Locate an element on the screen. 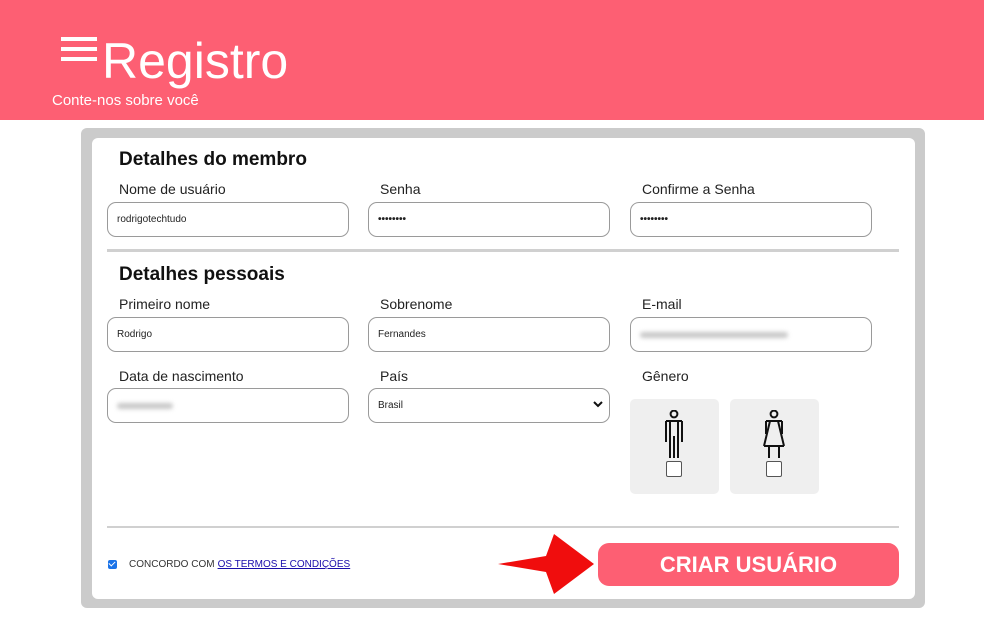 The width and height of the screenshot is (984, 635). gender-label: Gênero is located at coordinates (665, 376).